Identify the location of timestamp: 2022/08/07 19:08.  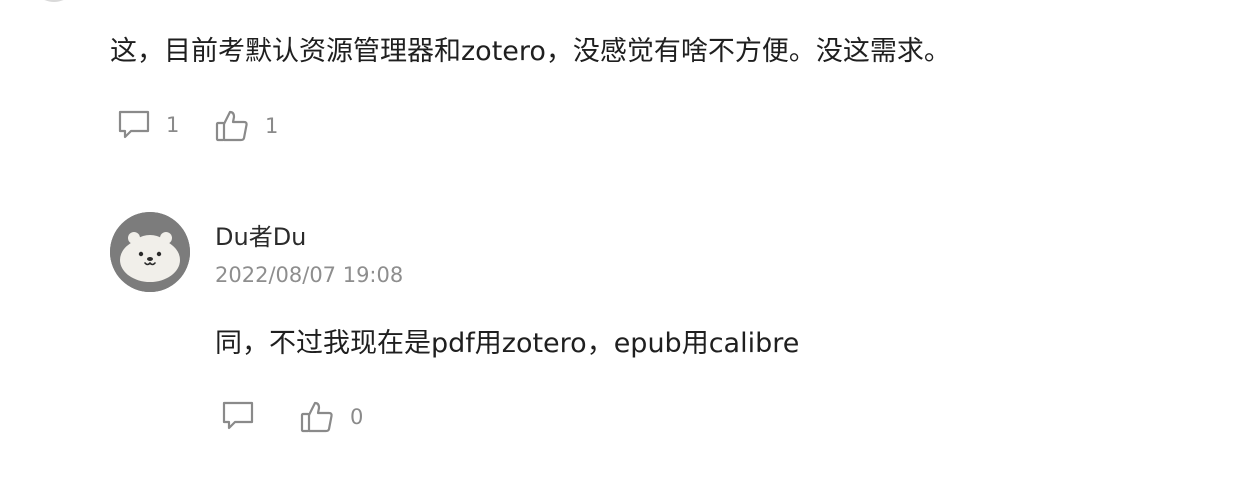
(309, 275).